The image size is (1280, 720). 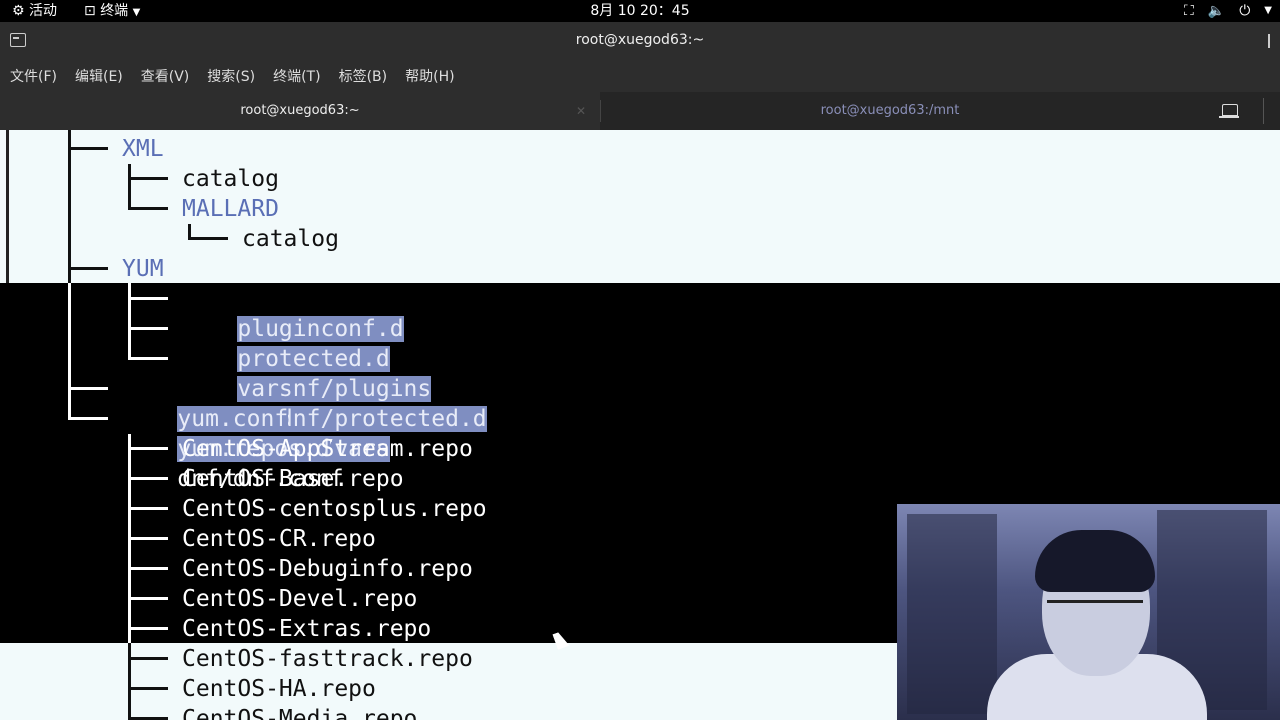 I want to click on tab-mnt: root@xuegod63:/mnt, so click(x=890, y=111).